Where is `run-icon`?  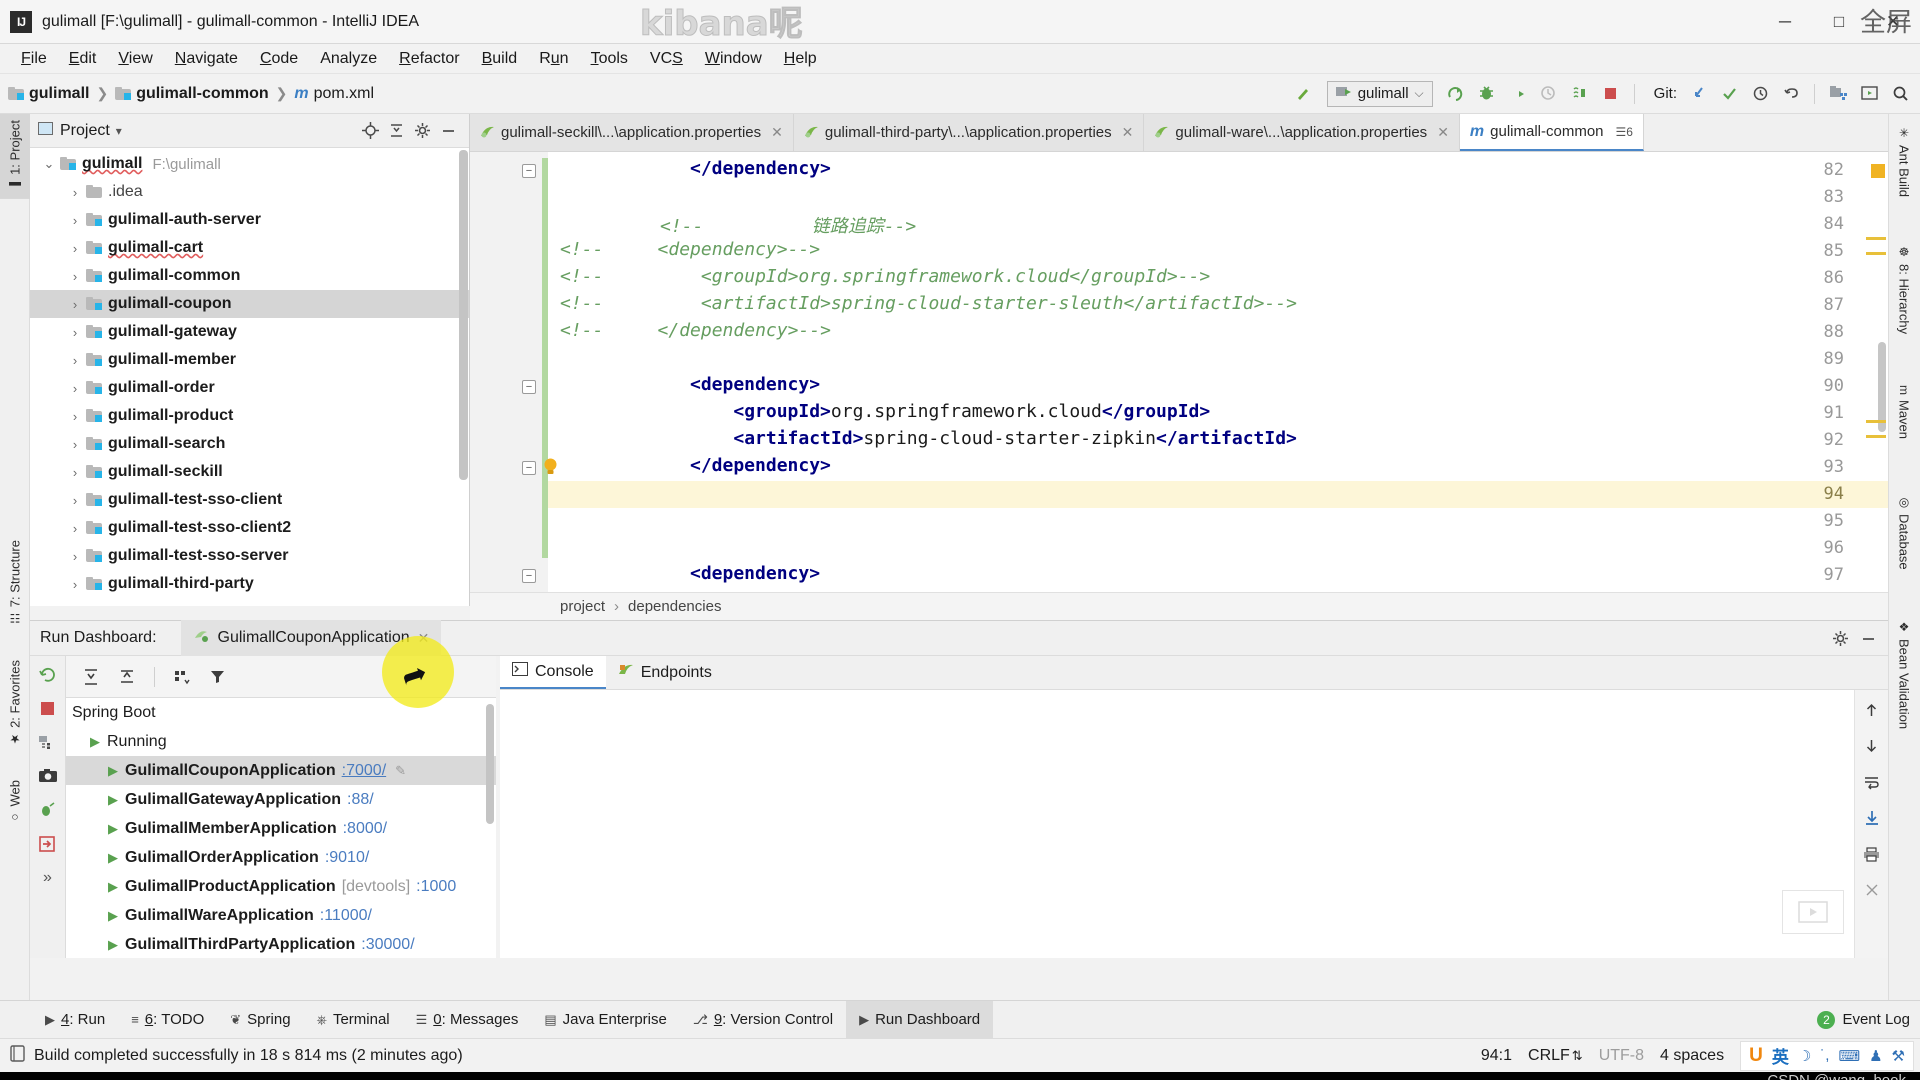
run-icon is located at coordinates (1456, 94).